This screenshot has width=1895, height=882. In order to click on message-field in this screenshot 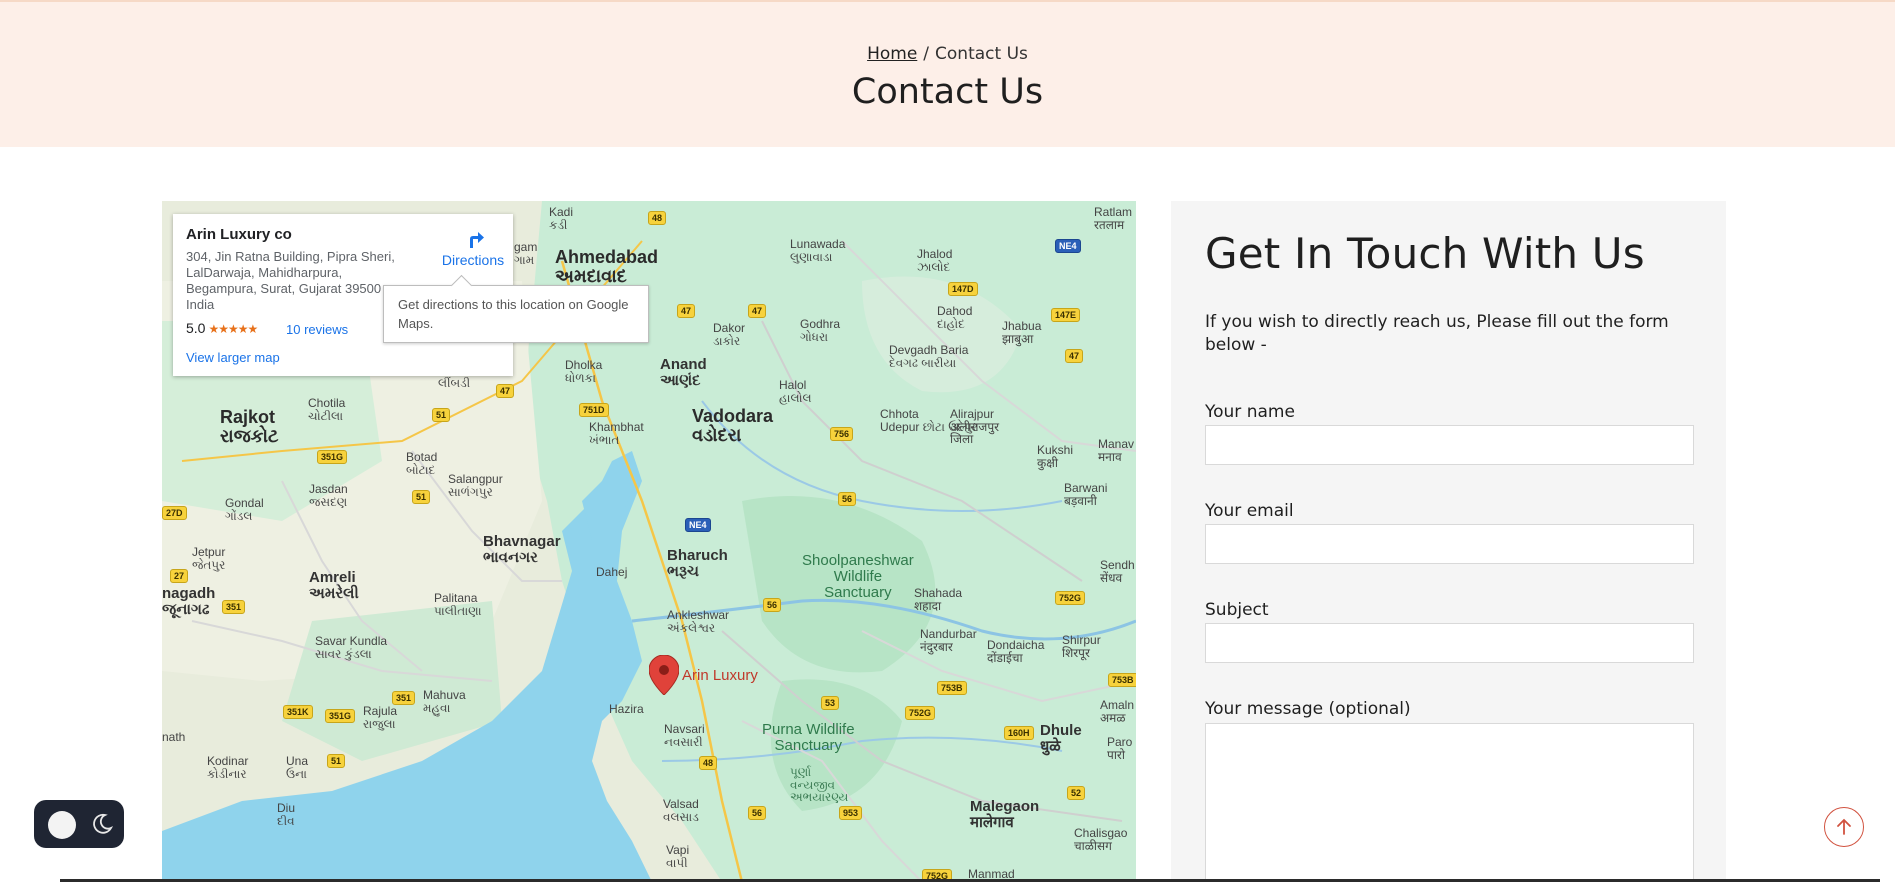, I will do `click(1449, 802)`.